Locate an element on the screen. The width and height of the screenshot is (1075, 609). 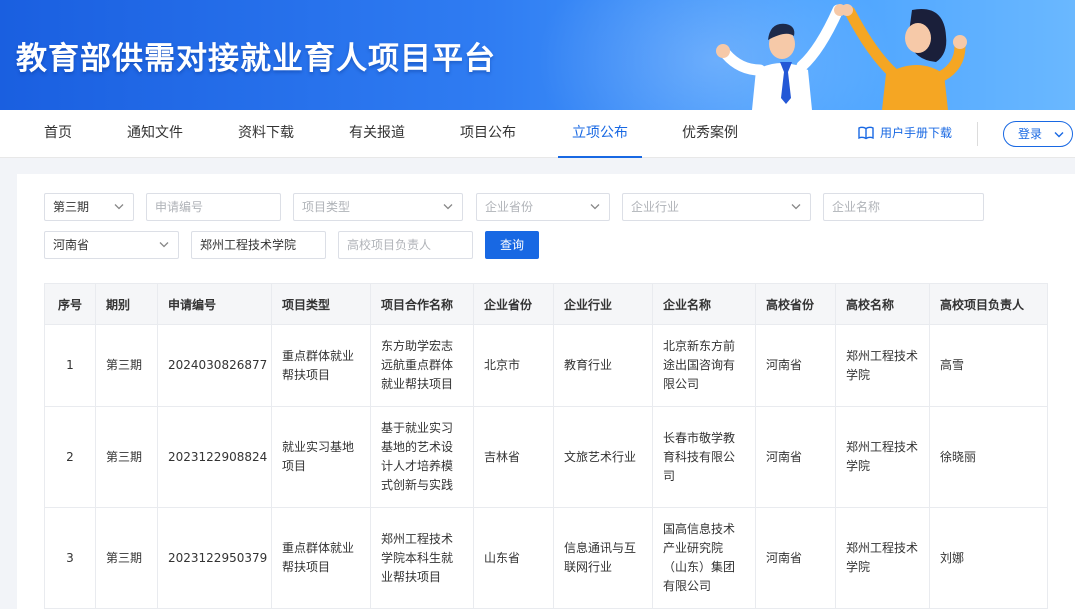
user-manual-label: 用户手册下载 is located at coordinates (916, 133).